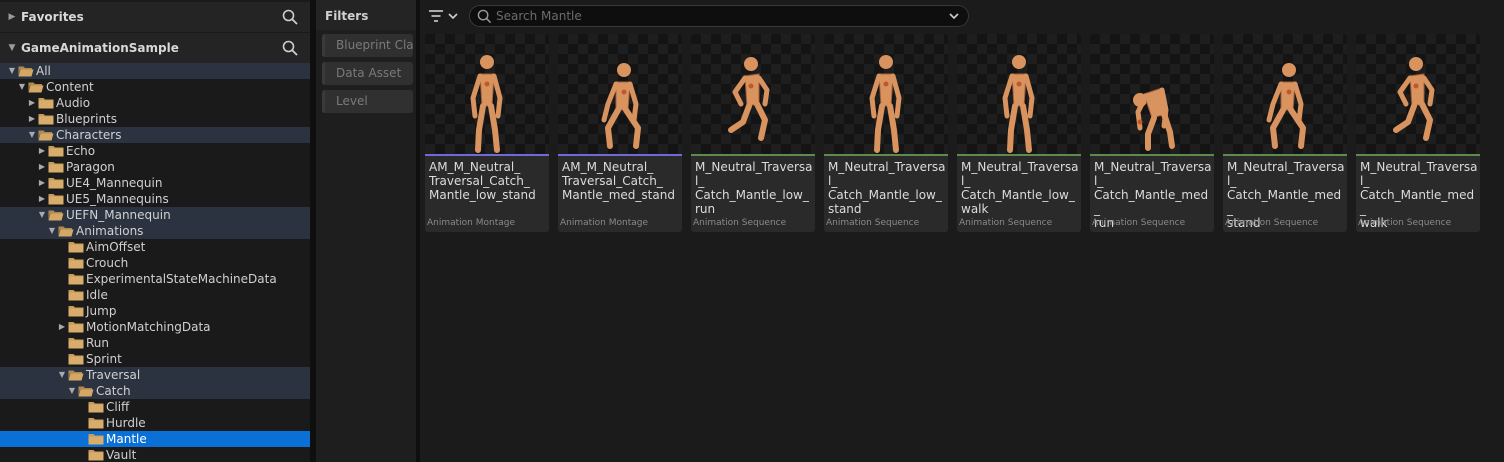 Image resolution: width=1504 pixels, height=462 pixels. I want to click on filter-blueprint-class: Blueprint Class, so click(367, 45).